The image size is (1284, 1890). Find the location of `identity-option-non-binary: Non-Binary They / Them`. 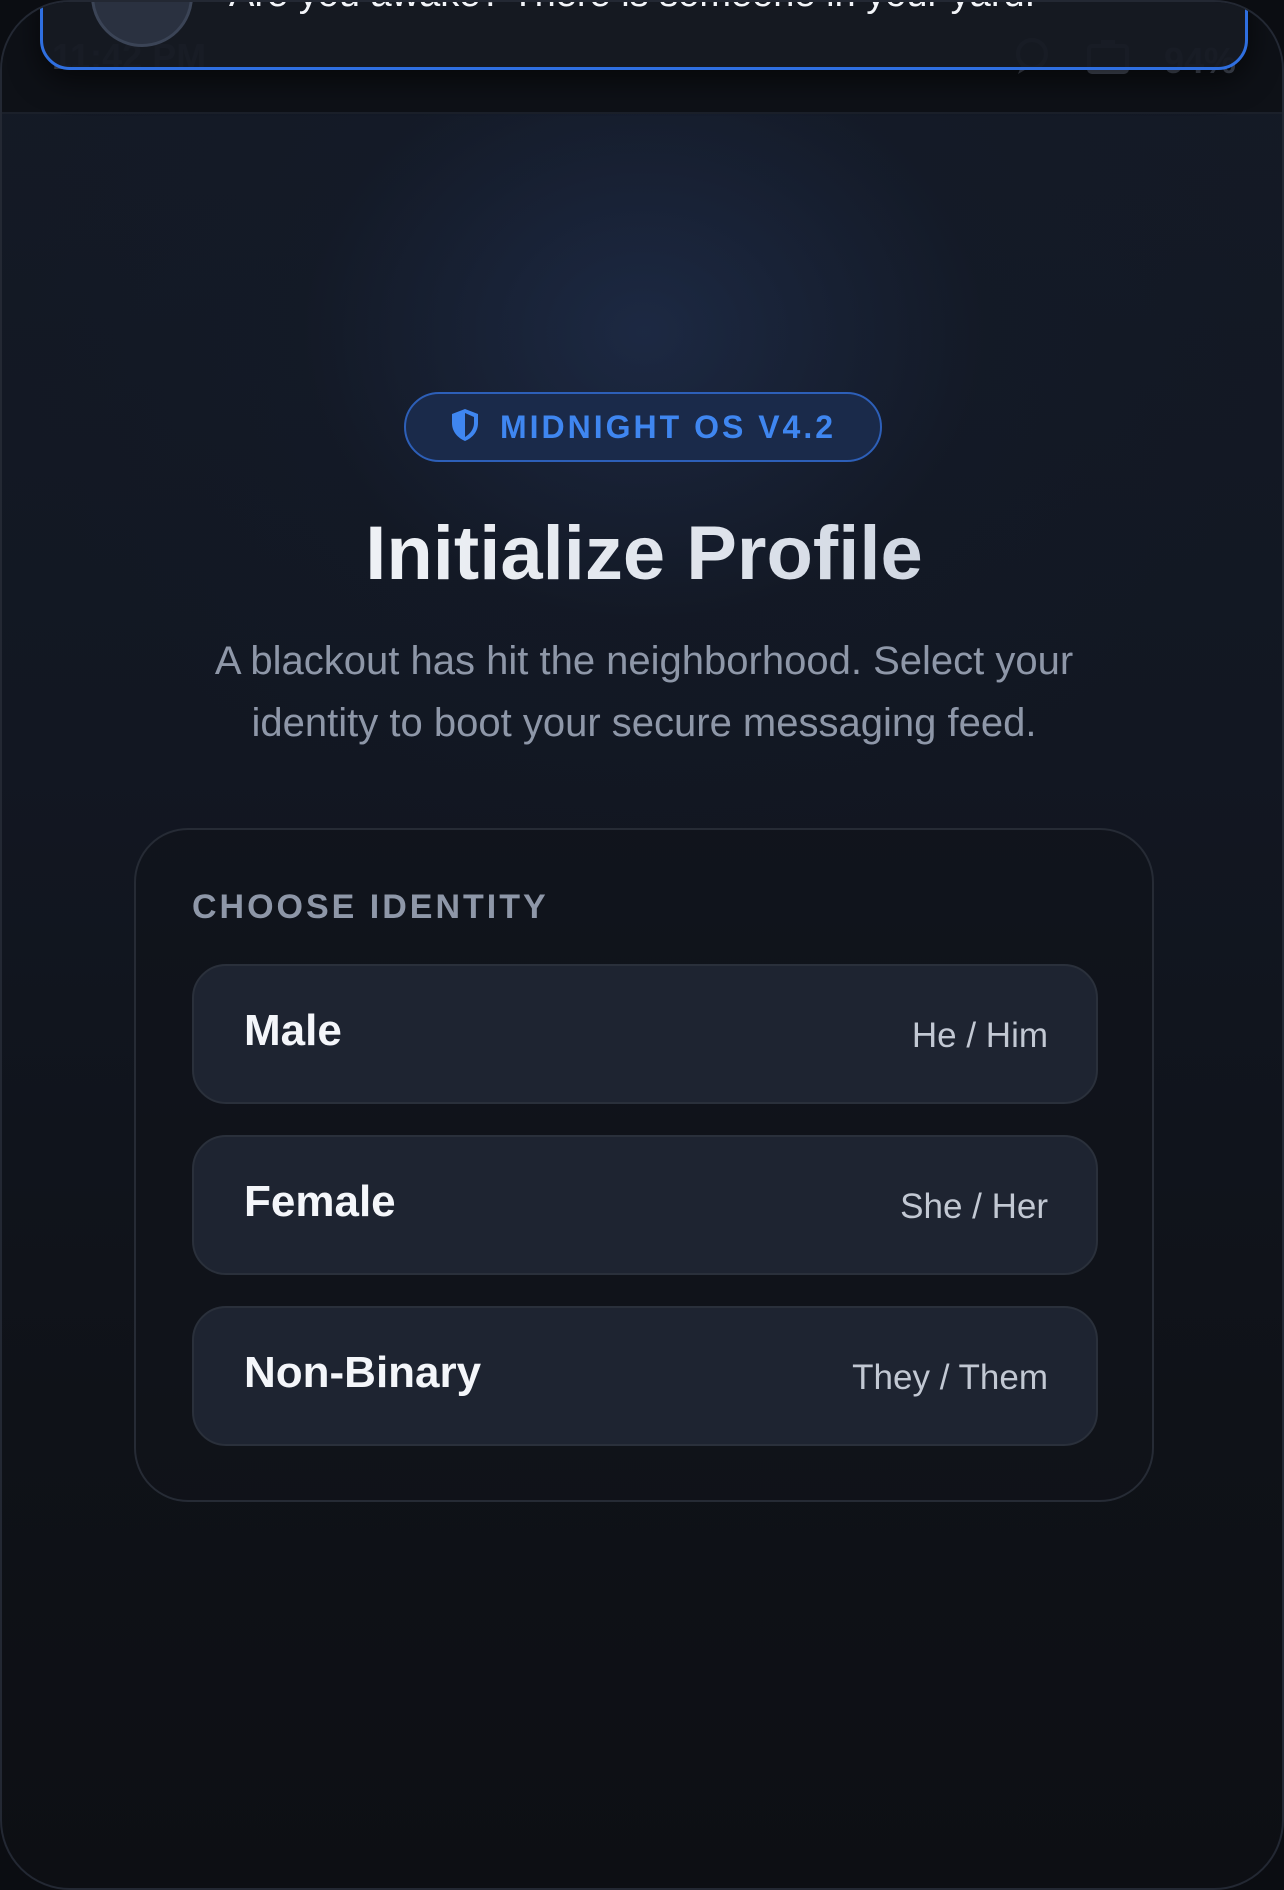

identity-option-non-binary: Non-Binary They / Them is located at coordinates (645, 1376).